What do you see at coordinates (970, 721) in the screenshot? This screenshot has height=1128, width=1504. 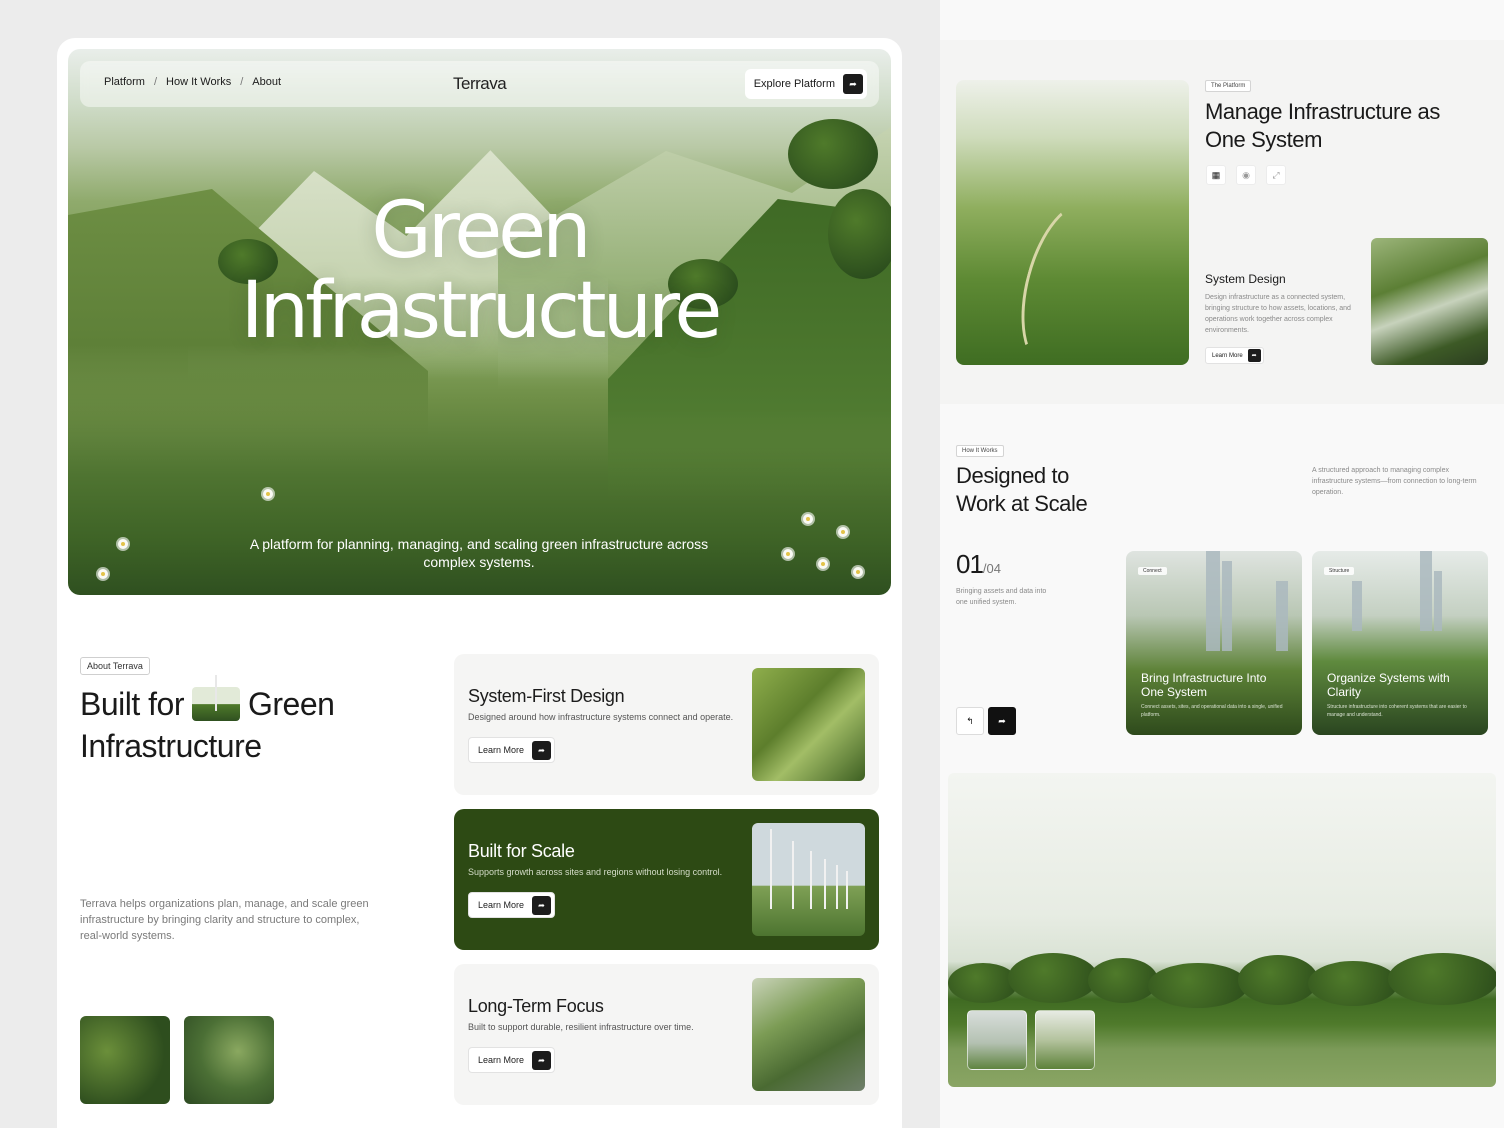 I see `previous-arrow-icon: ↰` at bounding box center [970, 721].